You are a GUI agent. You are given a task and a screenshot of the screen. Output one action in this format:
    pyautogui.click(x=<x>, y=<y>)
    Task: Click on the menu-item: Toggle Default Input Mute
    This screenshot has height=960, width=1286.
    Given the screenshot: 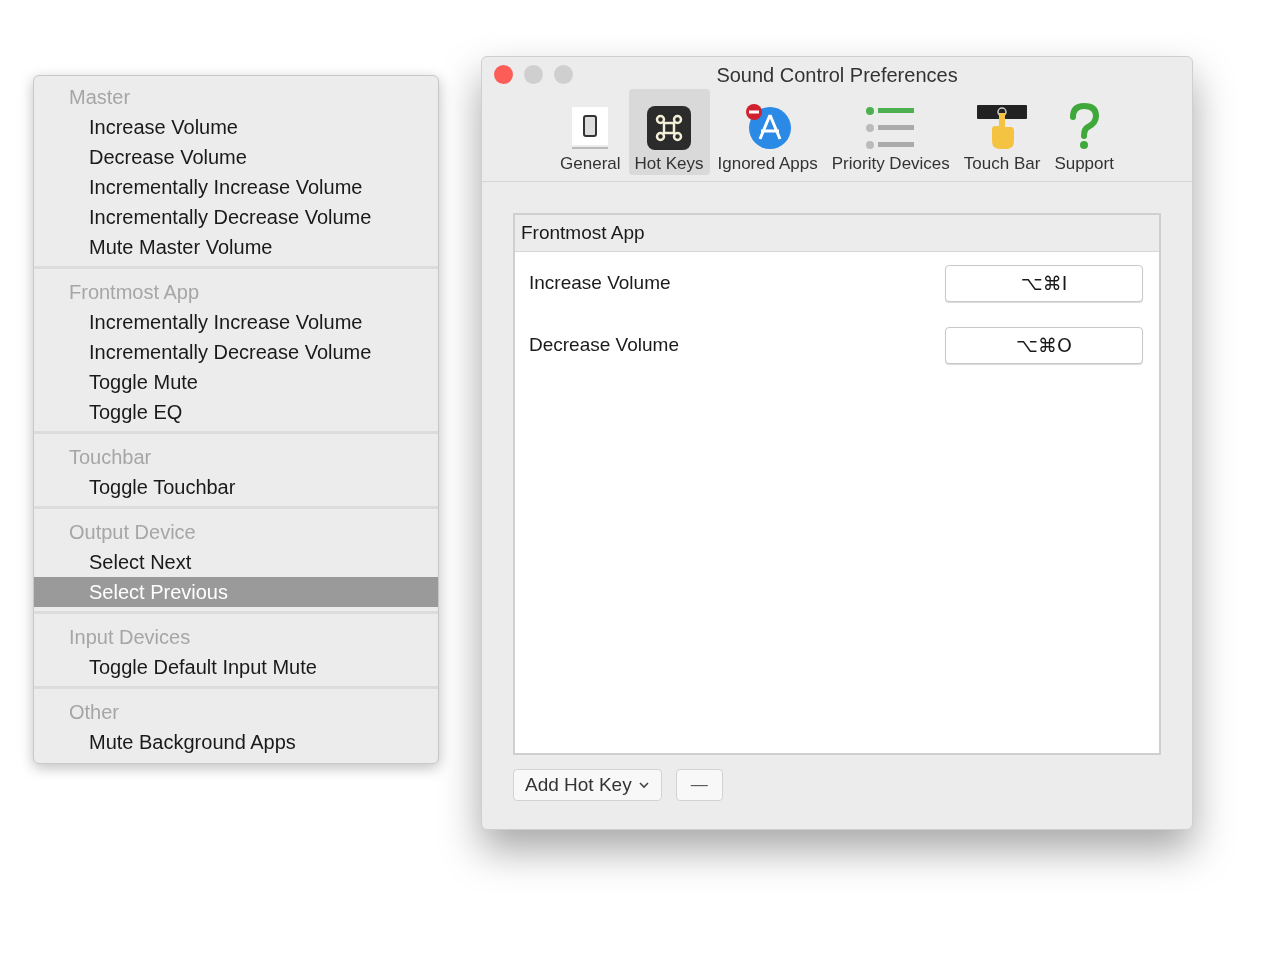 What is the action you would take?
    pyautogui.click(x=236, y=667)
    